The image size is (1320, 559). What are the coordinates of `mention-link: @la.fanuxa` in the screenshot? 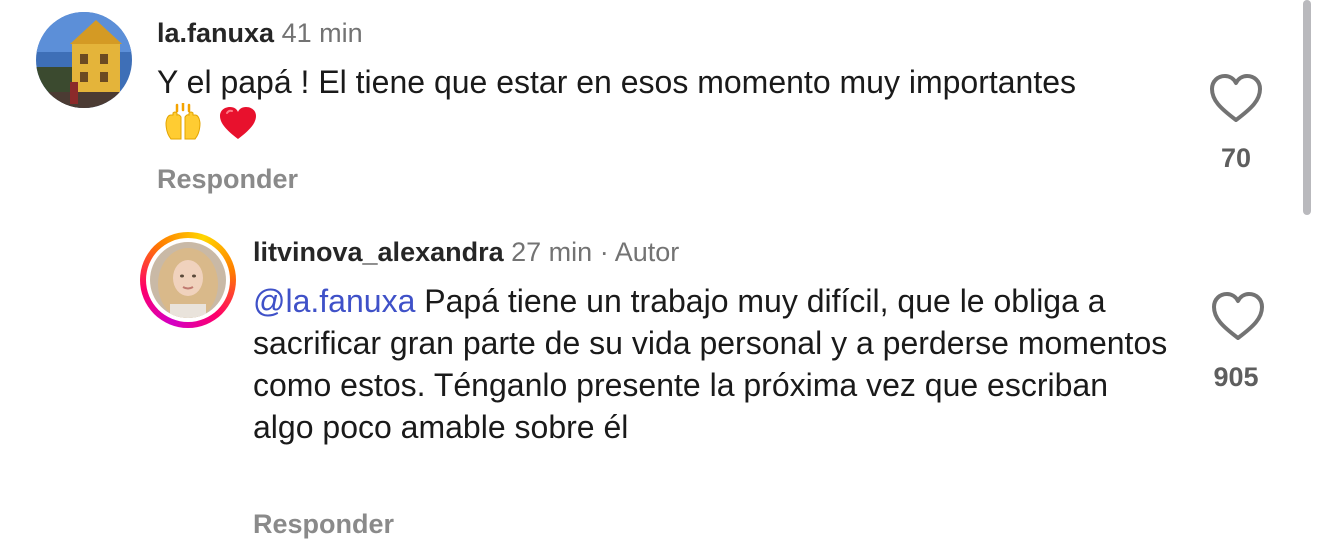 It's located at (334, 301).